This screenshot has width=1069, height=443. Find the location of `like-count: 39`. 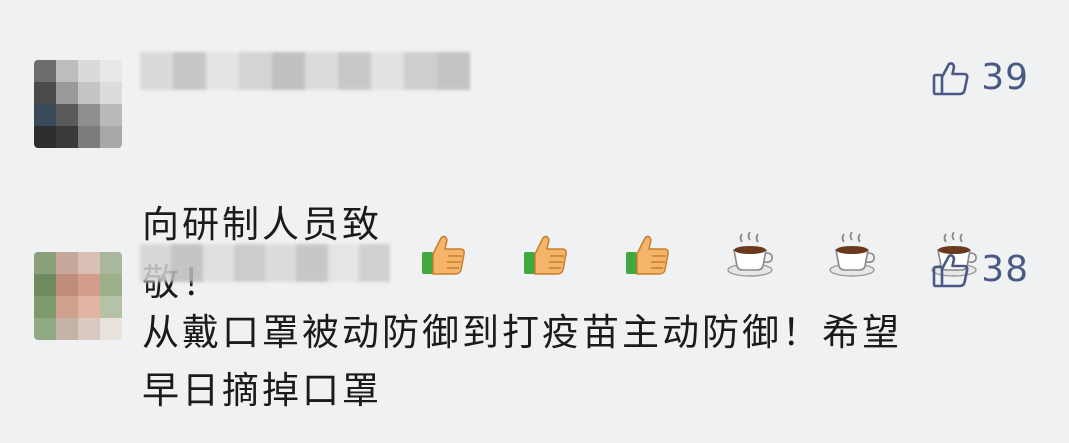

like-count: 39 is located at coordinates (1005, 77).